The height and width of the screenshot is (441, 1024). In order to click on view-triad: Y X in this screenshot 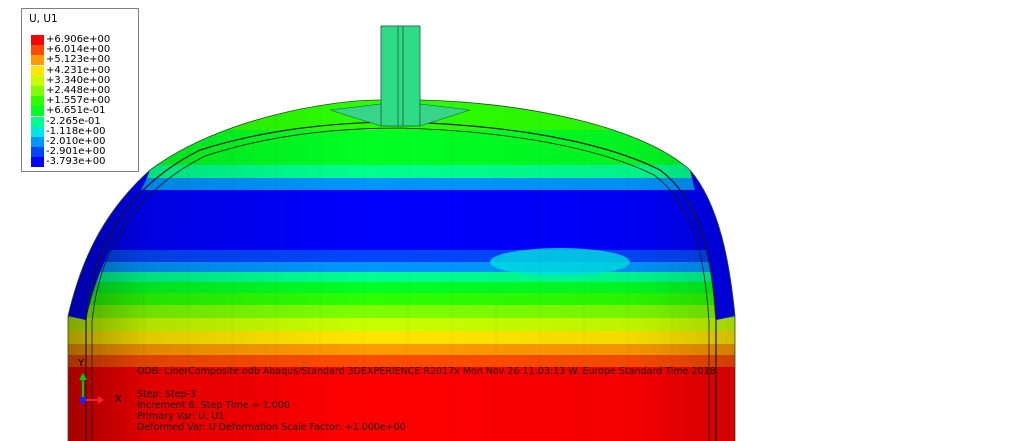, I will do `click(97, 381)`.